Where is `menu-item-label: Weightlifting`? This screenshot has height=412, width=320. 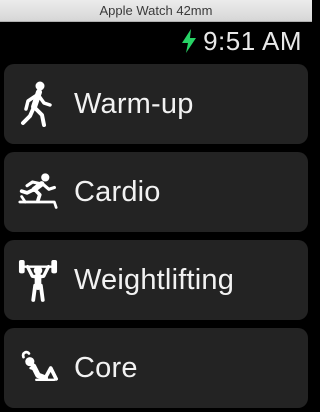 menu-item-label: Weightlifting is located at coordinates (154, 279).